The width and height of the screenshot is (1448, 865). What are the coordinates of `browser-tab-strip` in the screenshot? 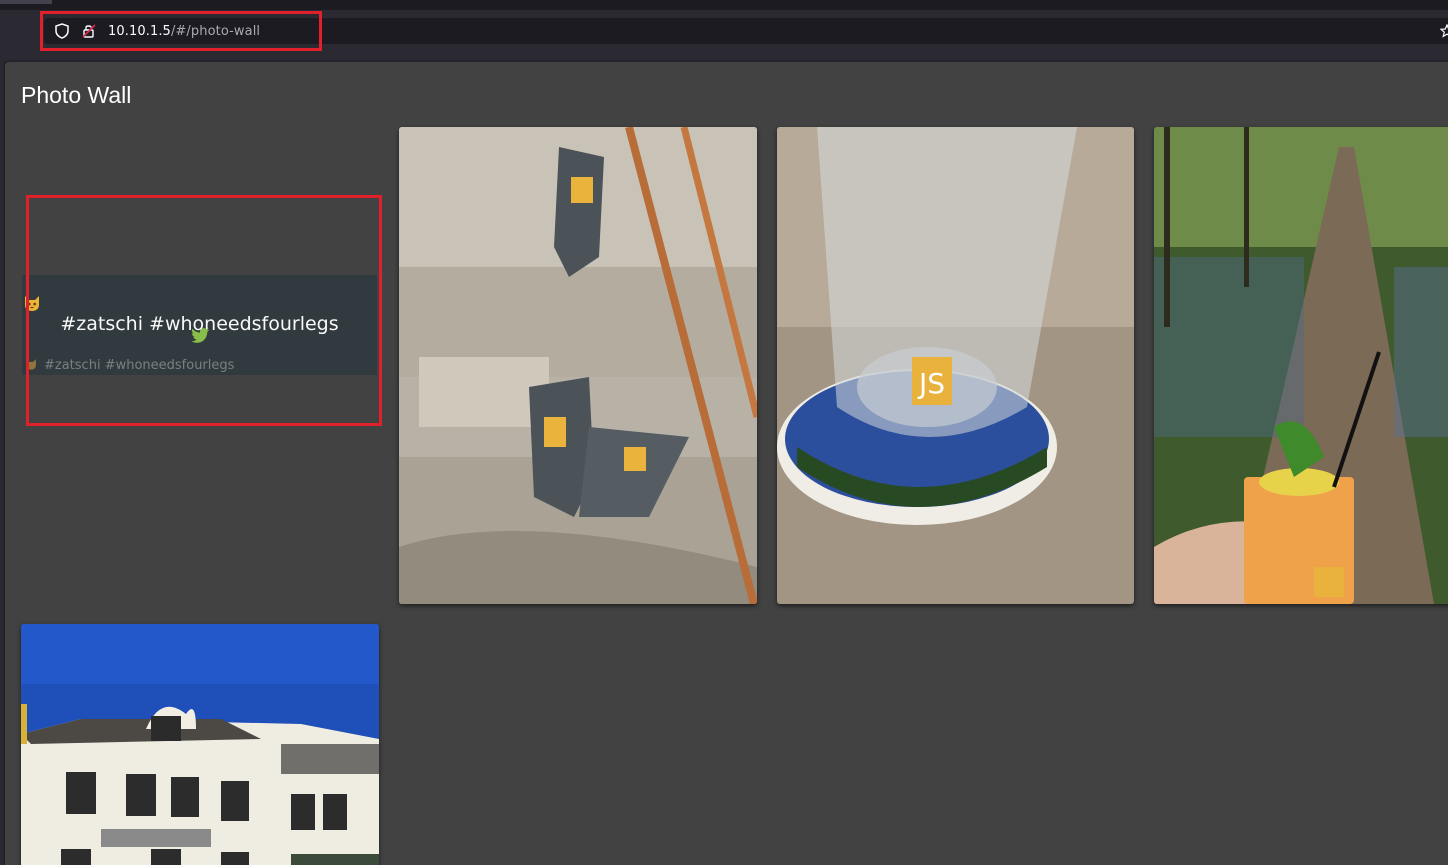 It's located at (724, 5).